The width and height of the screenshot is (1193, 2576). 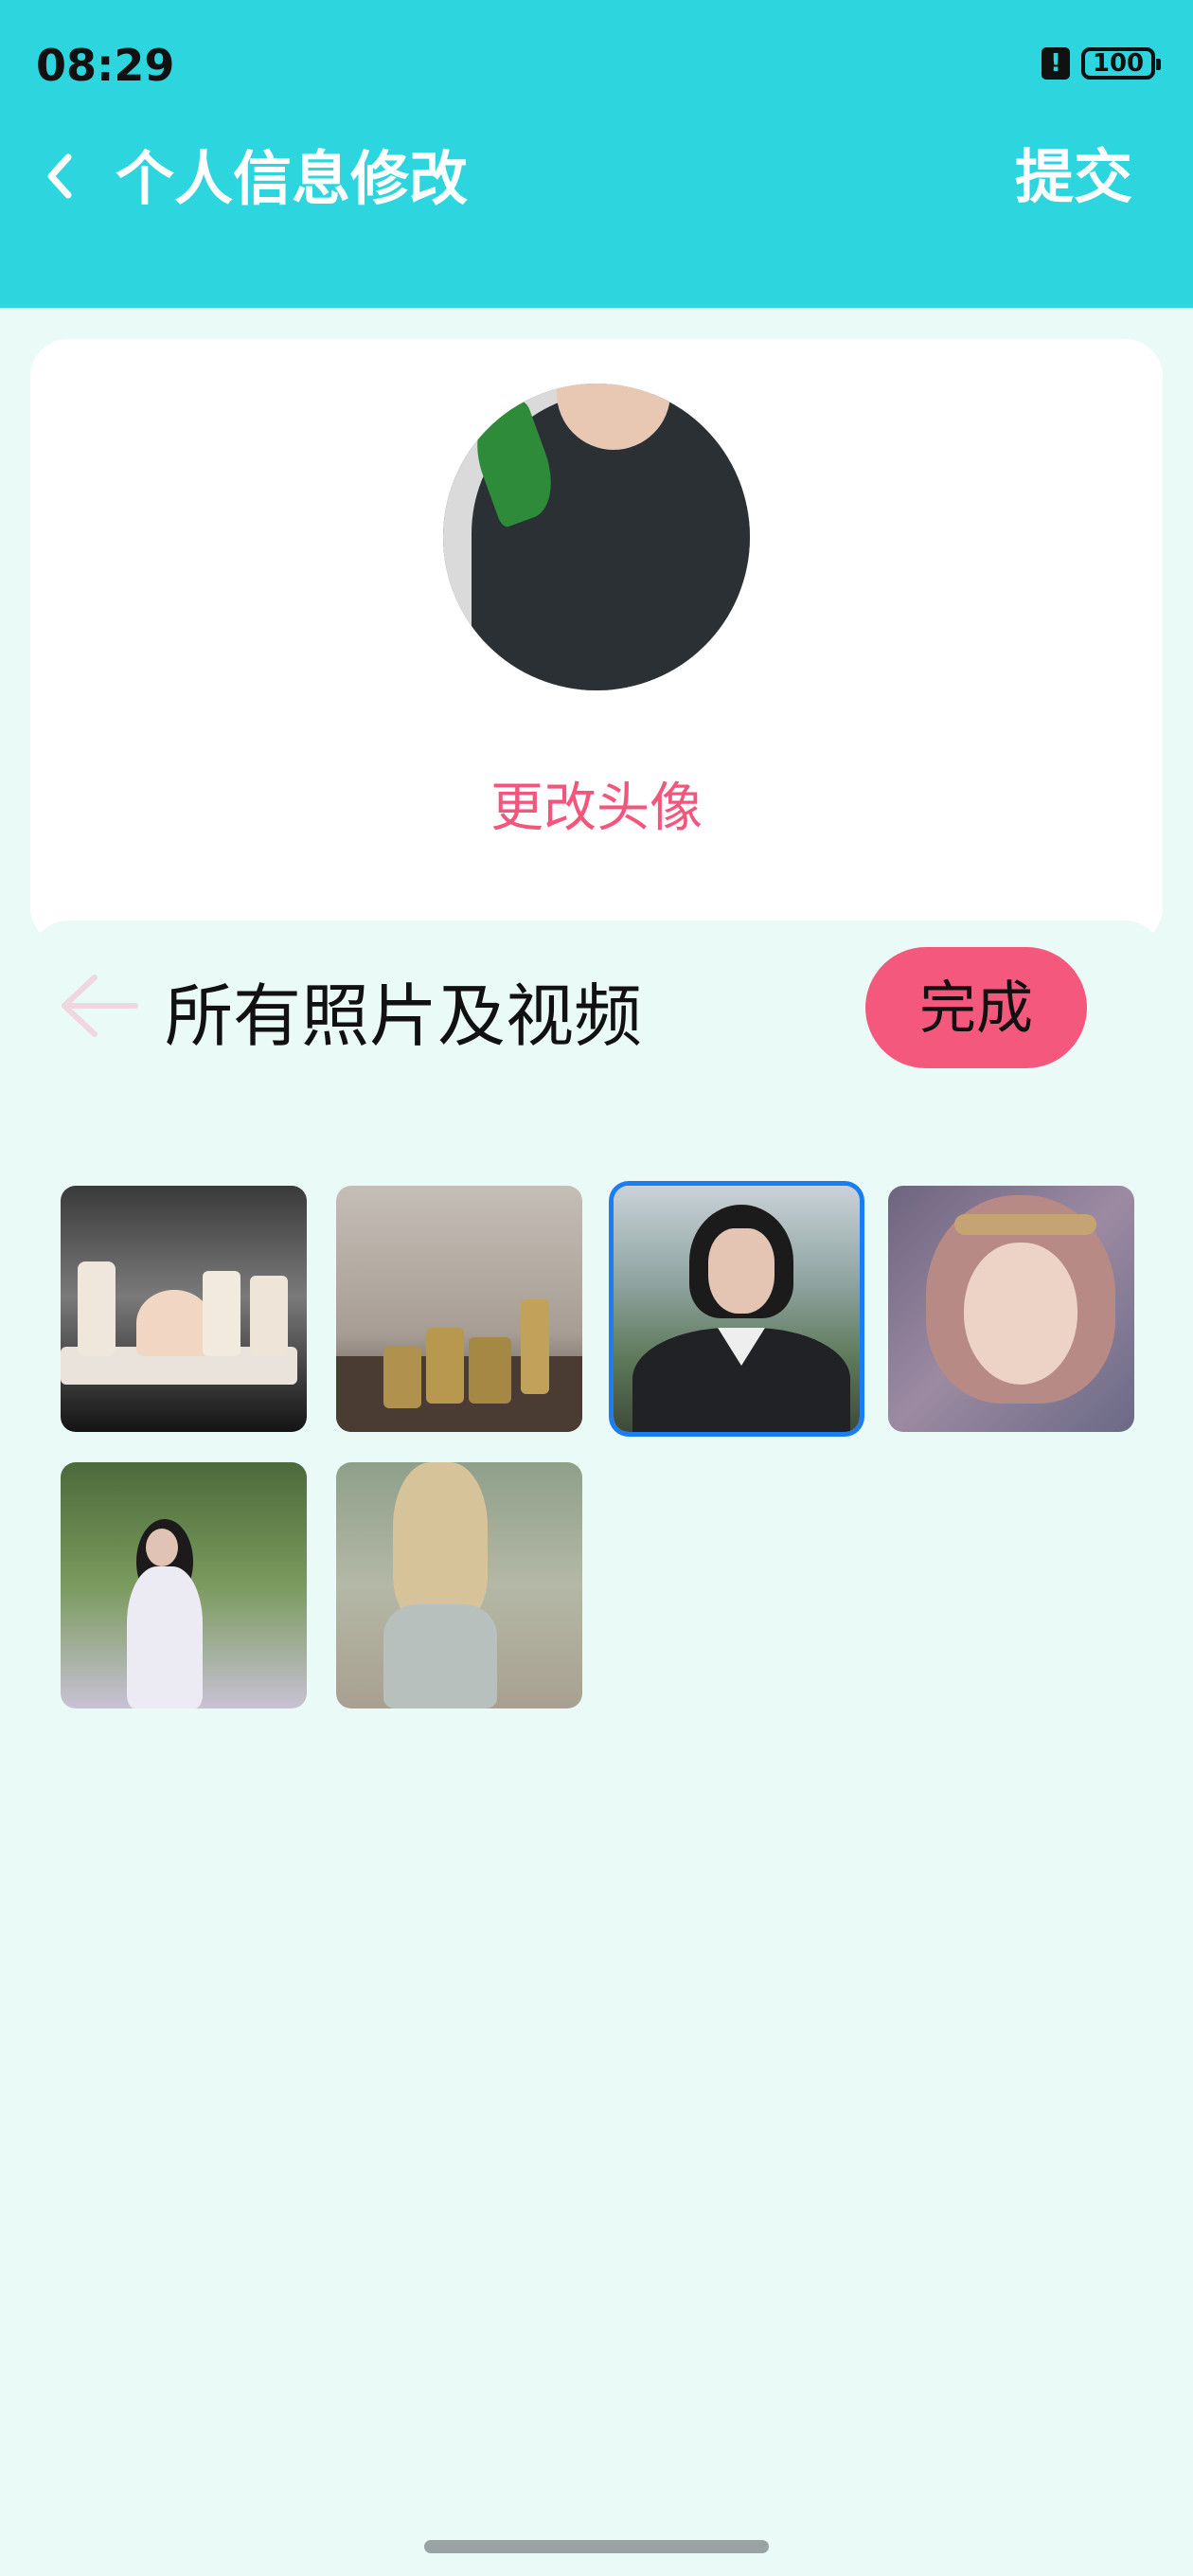 I want to click on back-arrow-icon, so click(x=97, y=1006).